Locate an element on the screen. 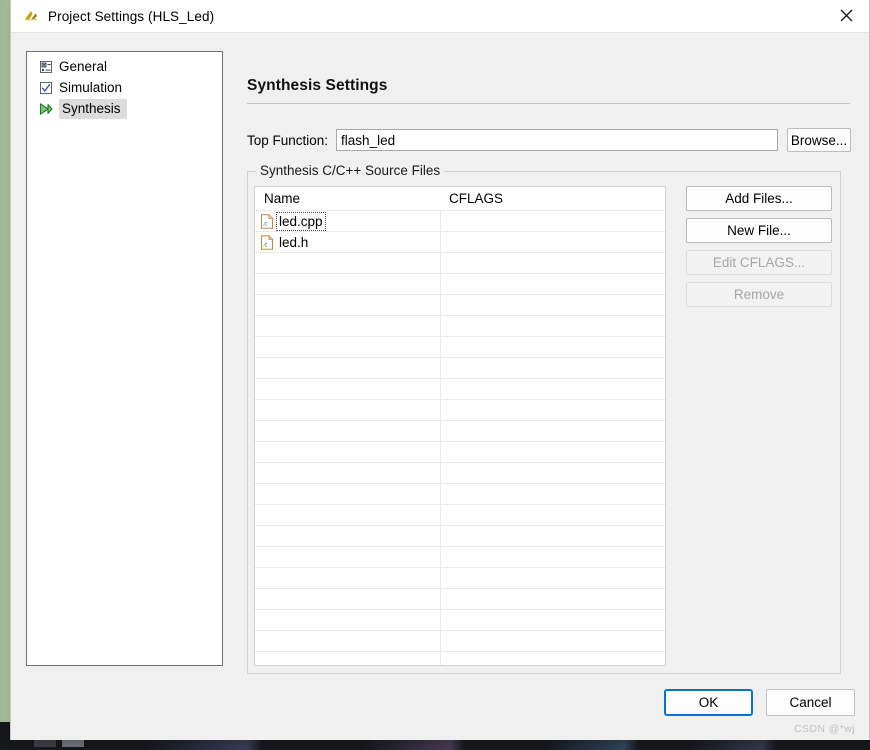 The width and height of the screenshot is (870, 750). table-row: .c led.h is located at coordinates (460, 241).